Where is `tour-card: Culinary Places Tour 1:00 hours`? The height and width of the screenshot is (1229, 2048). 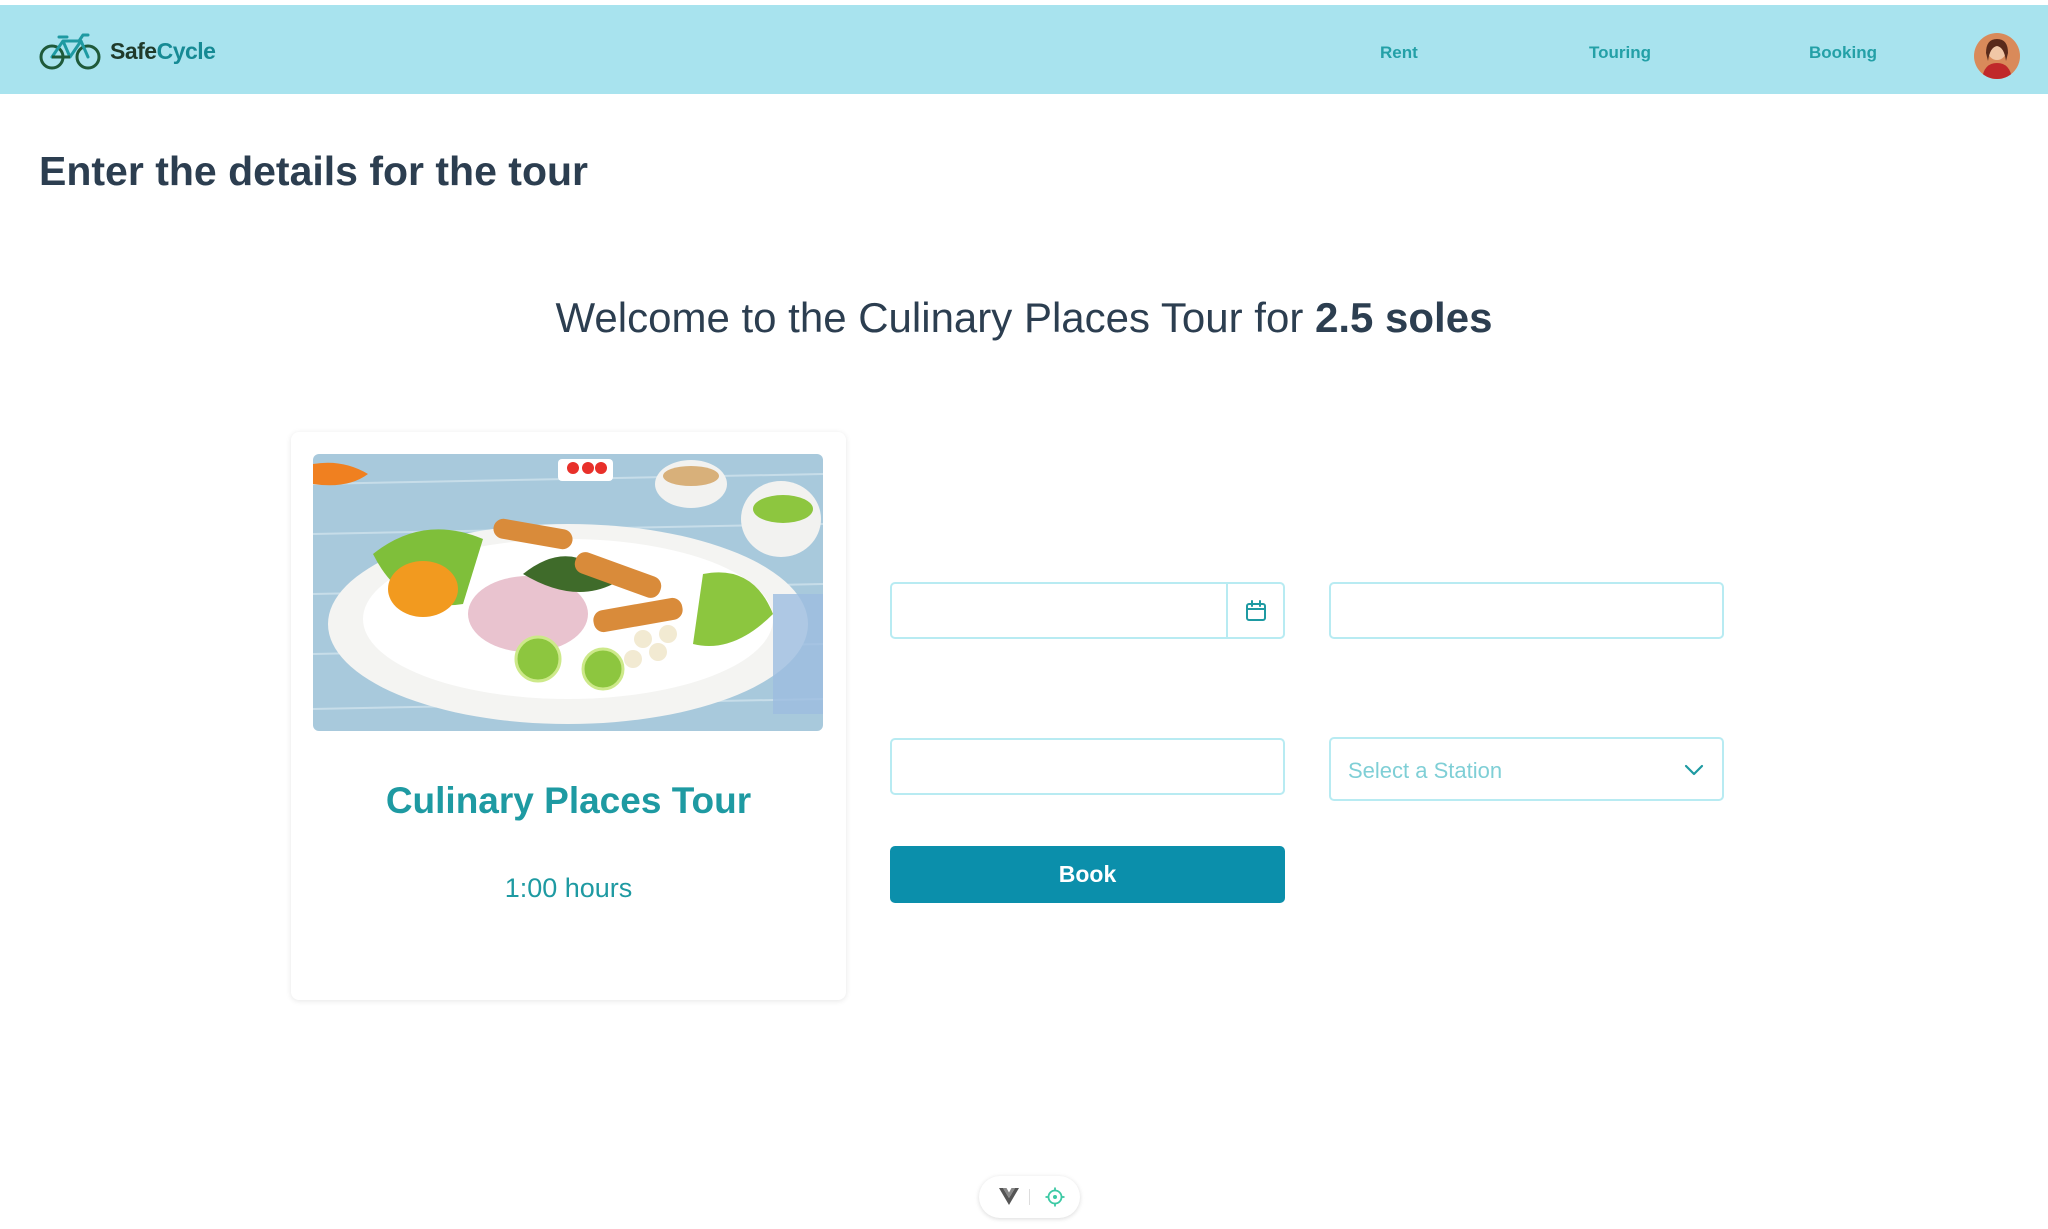 tour-card: Culinary Places Tour 1:00 hours is located at coordinates (568, 716).